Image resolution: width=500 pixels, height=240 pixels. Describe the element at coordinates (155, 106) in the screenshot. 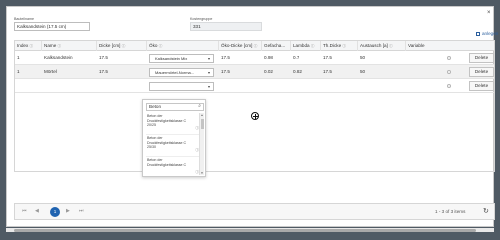

I see `dropdown-search-value: Beton` at that location.